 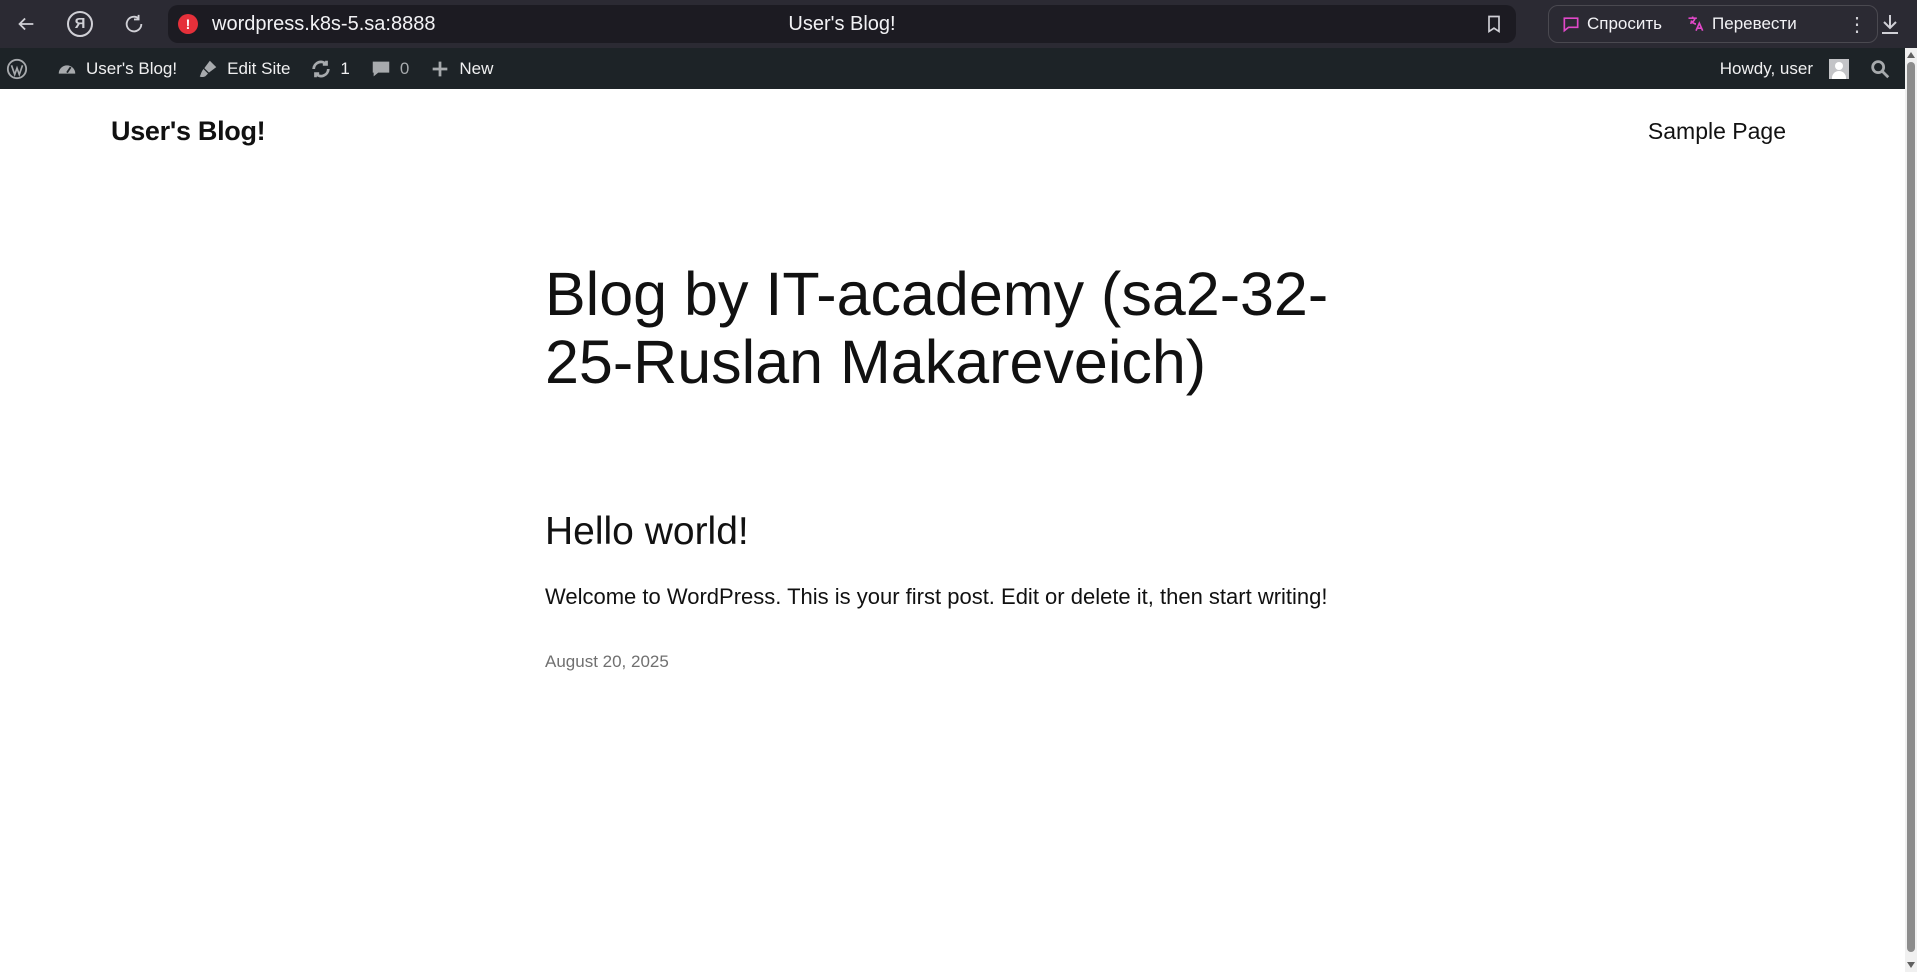 What do you see at coordinates (345, 68) in the screenshot?
I see `updates-count: 1` at bounding box center [345, 68].